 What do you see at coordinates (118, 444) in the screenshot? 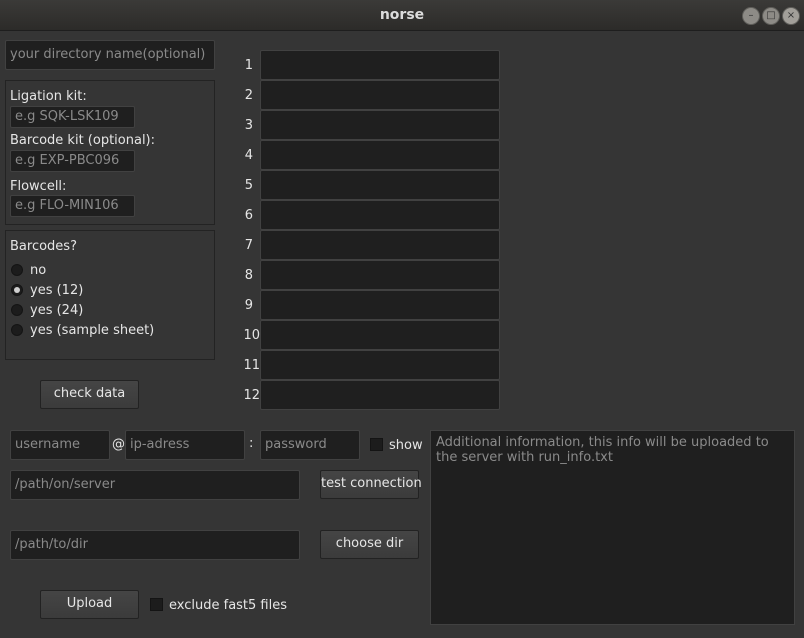
I see `at-sign: @` at bounding box center [118, 444].